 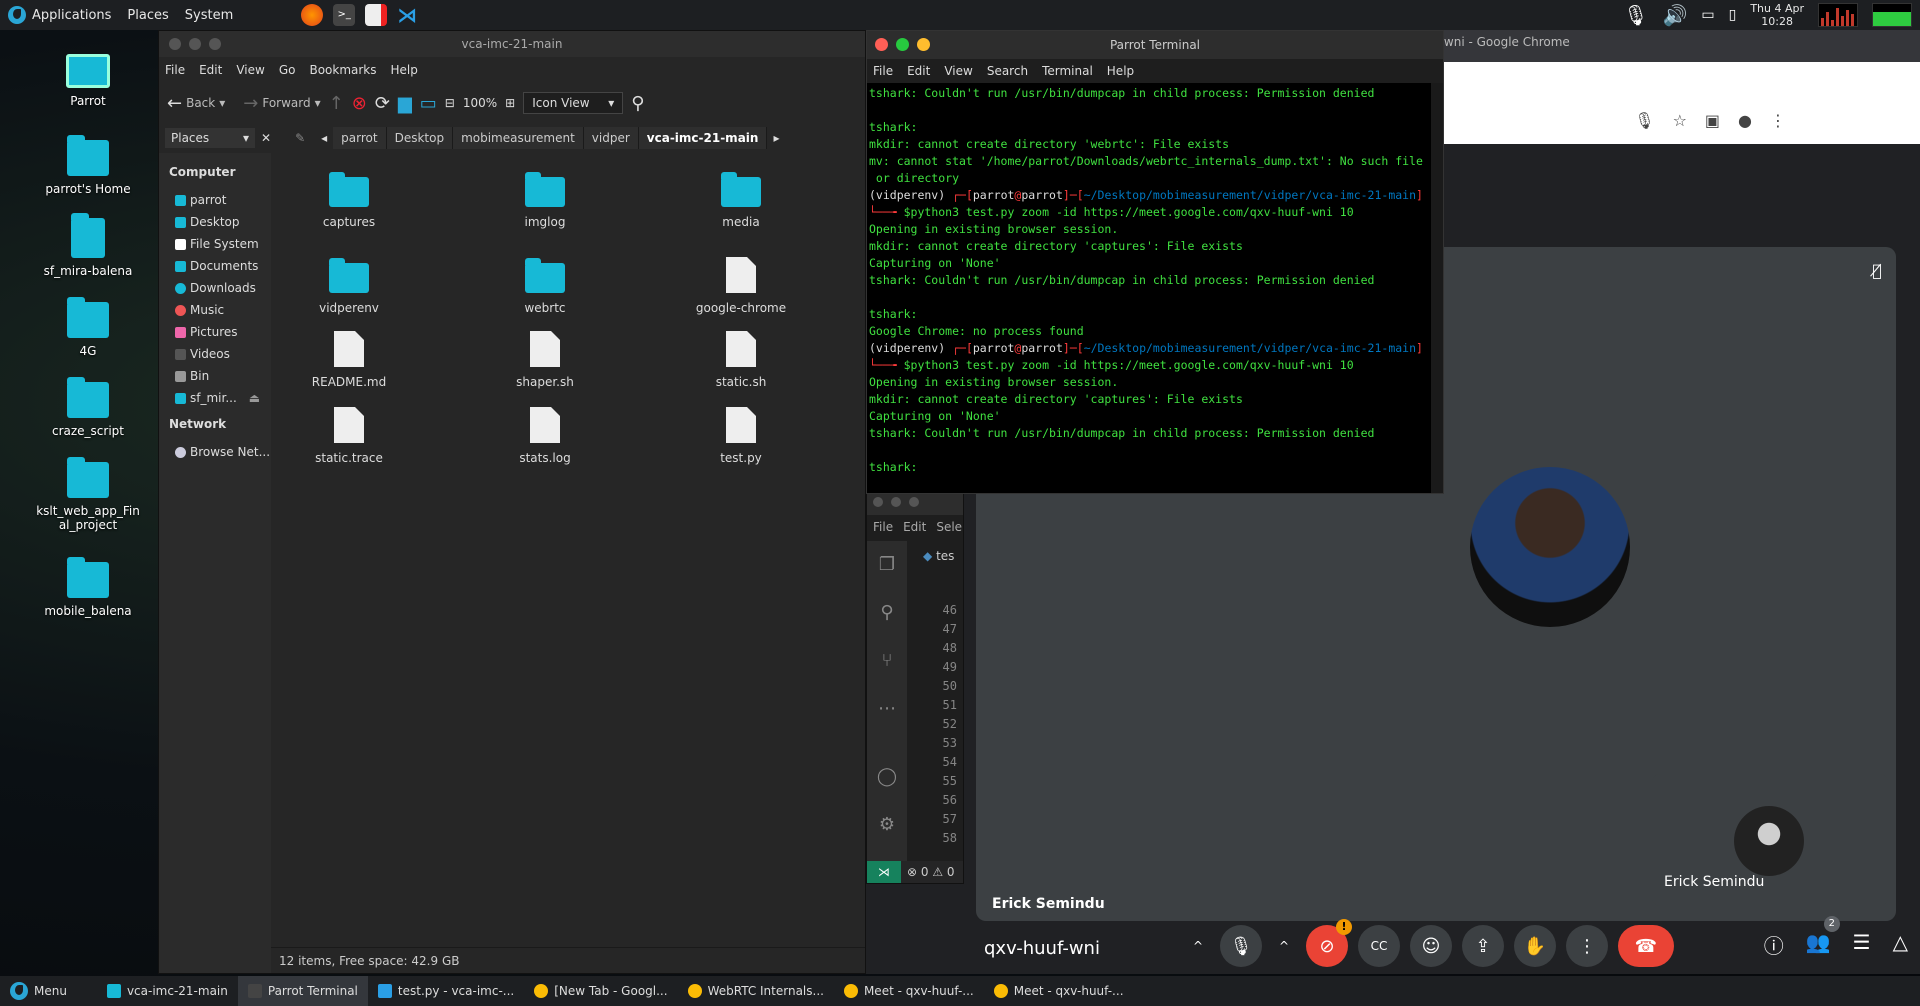 What do you see at coordinates (1777, 15) in the screenshot?
I see `clock: Thu 4 Apr 10:28` at bounding box center [1777, 15].